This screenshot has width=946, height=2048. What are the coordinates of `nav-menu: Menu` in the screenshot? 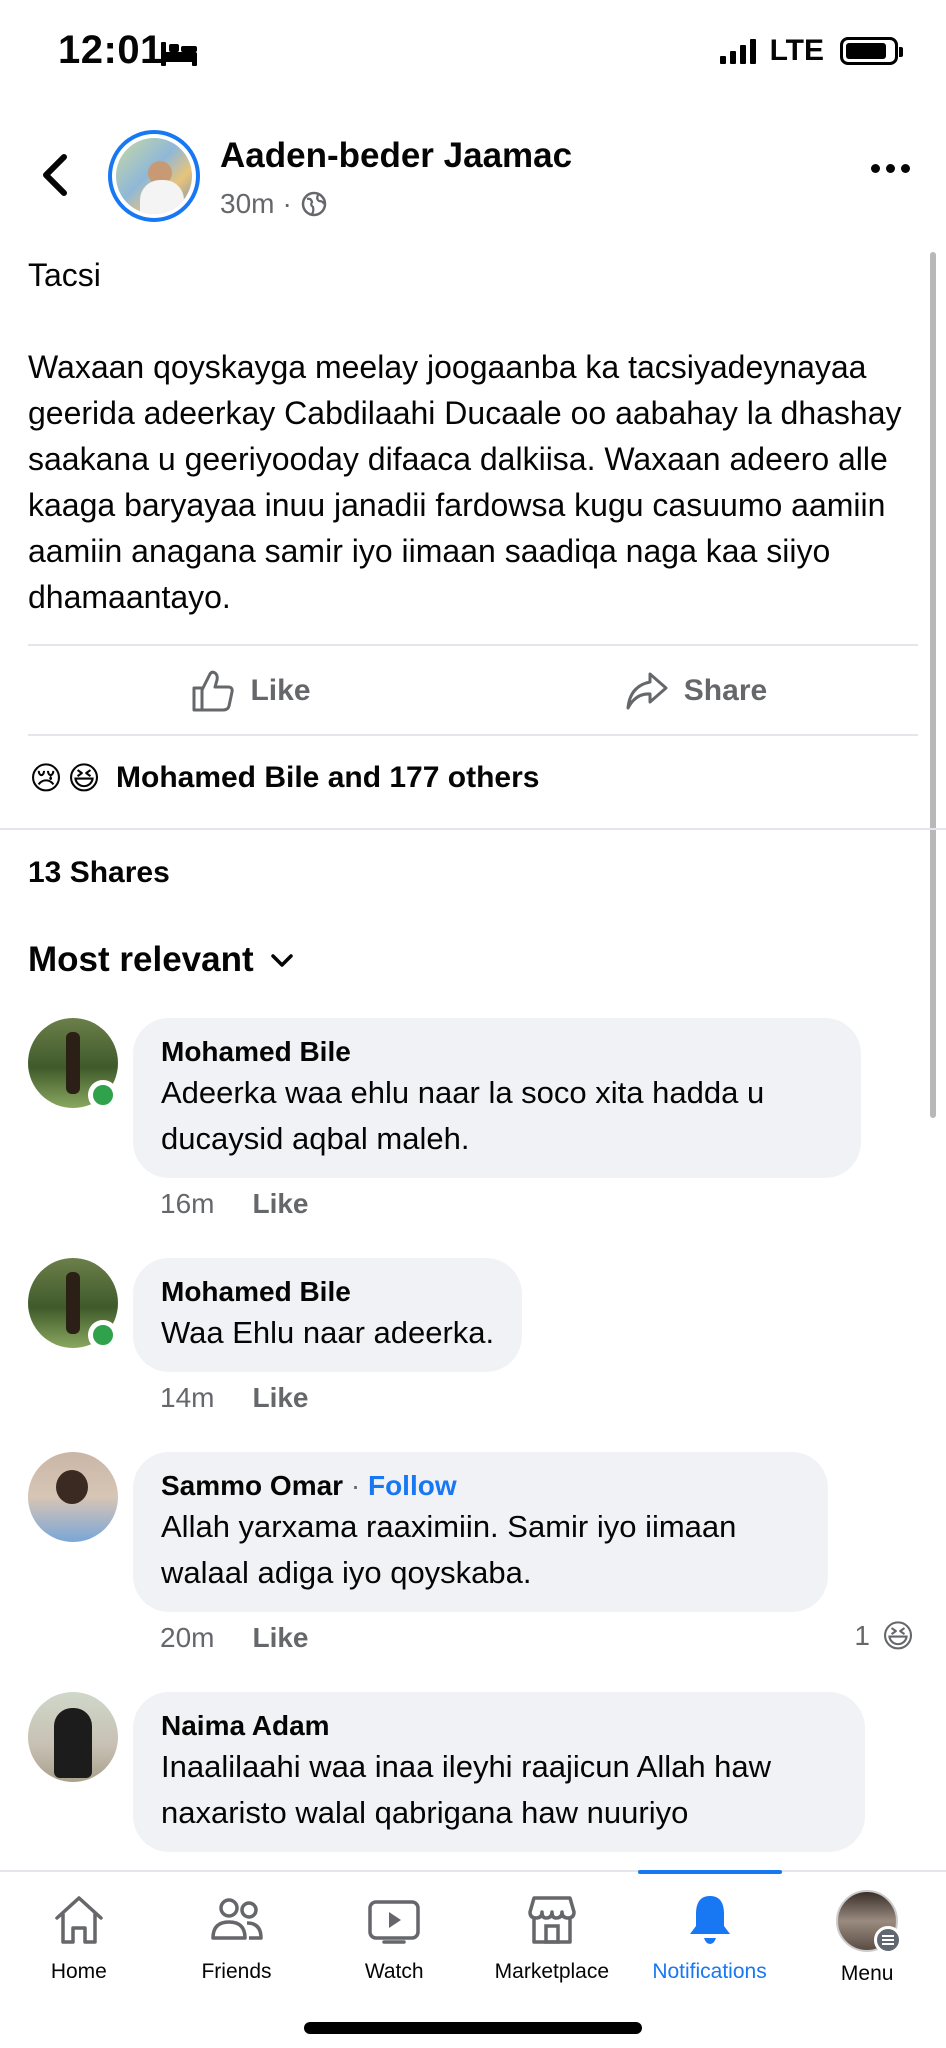 It's located at (867, 1937).